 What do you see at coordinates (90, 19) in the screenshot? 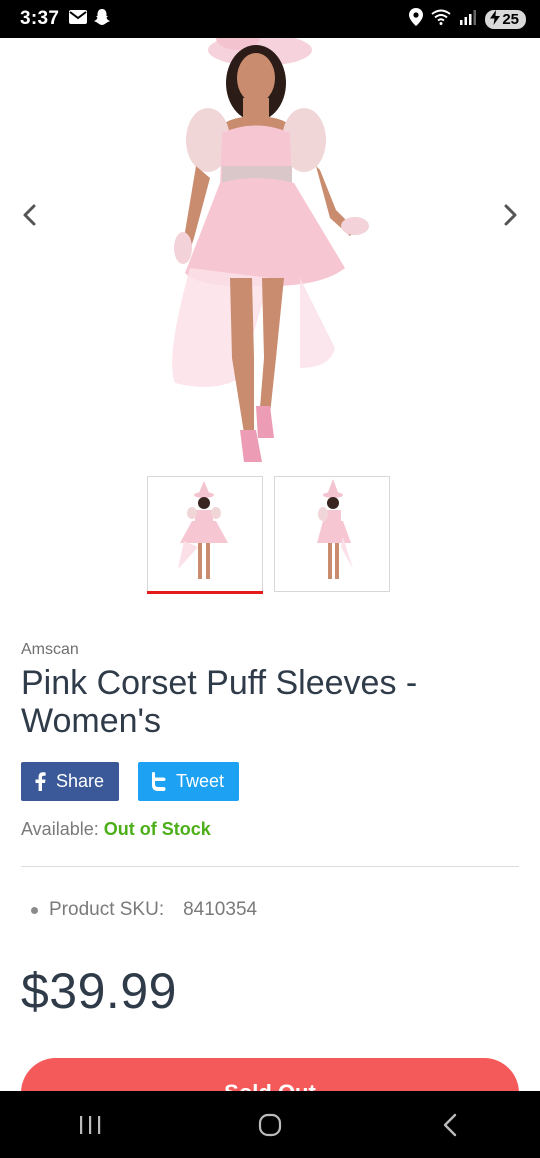
I see `status-left-icons` at bounding box center [90, 19].